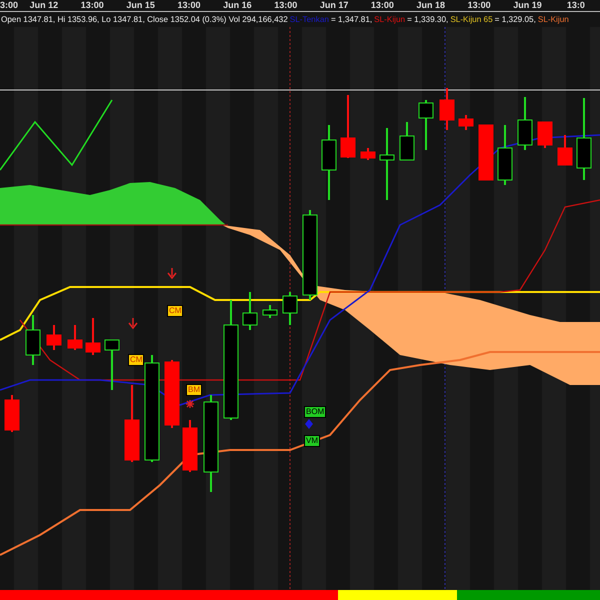 This screenshot has width=600, height=600. Describe the element at coordinates (237, 5) in the screenshot. I see `time-axis-label: Jun 16` at that location.